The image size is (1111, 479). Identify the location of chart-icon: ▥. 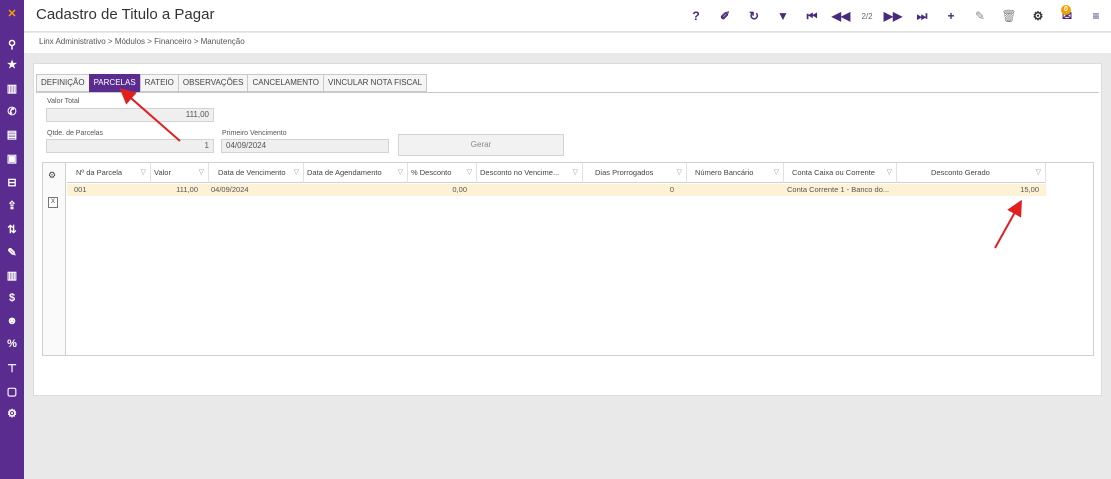
(12, 88).